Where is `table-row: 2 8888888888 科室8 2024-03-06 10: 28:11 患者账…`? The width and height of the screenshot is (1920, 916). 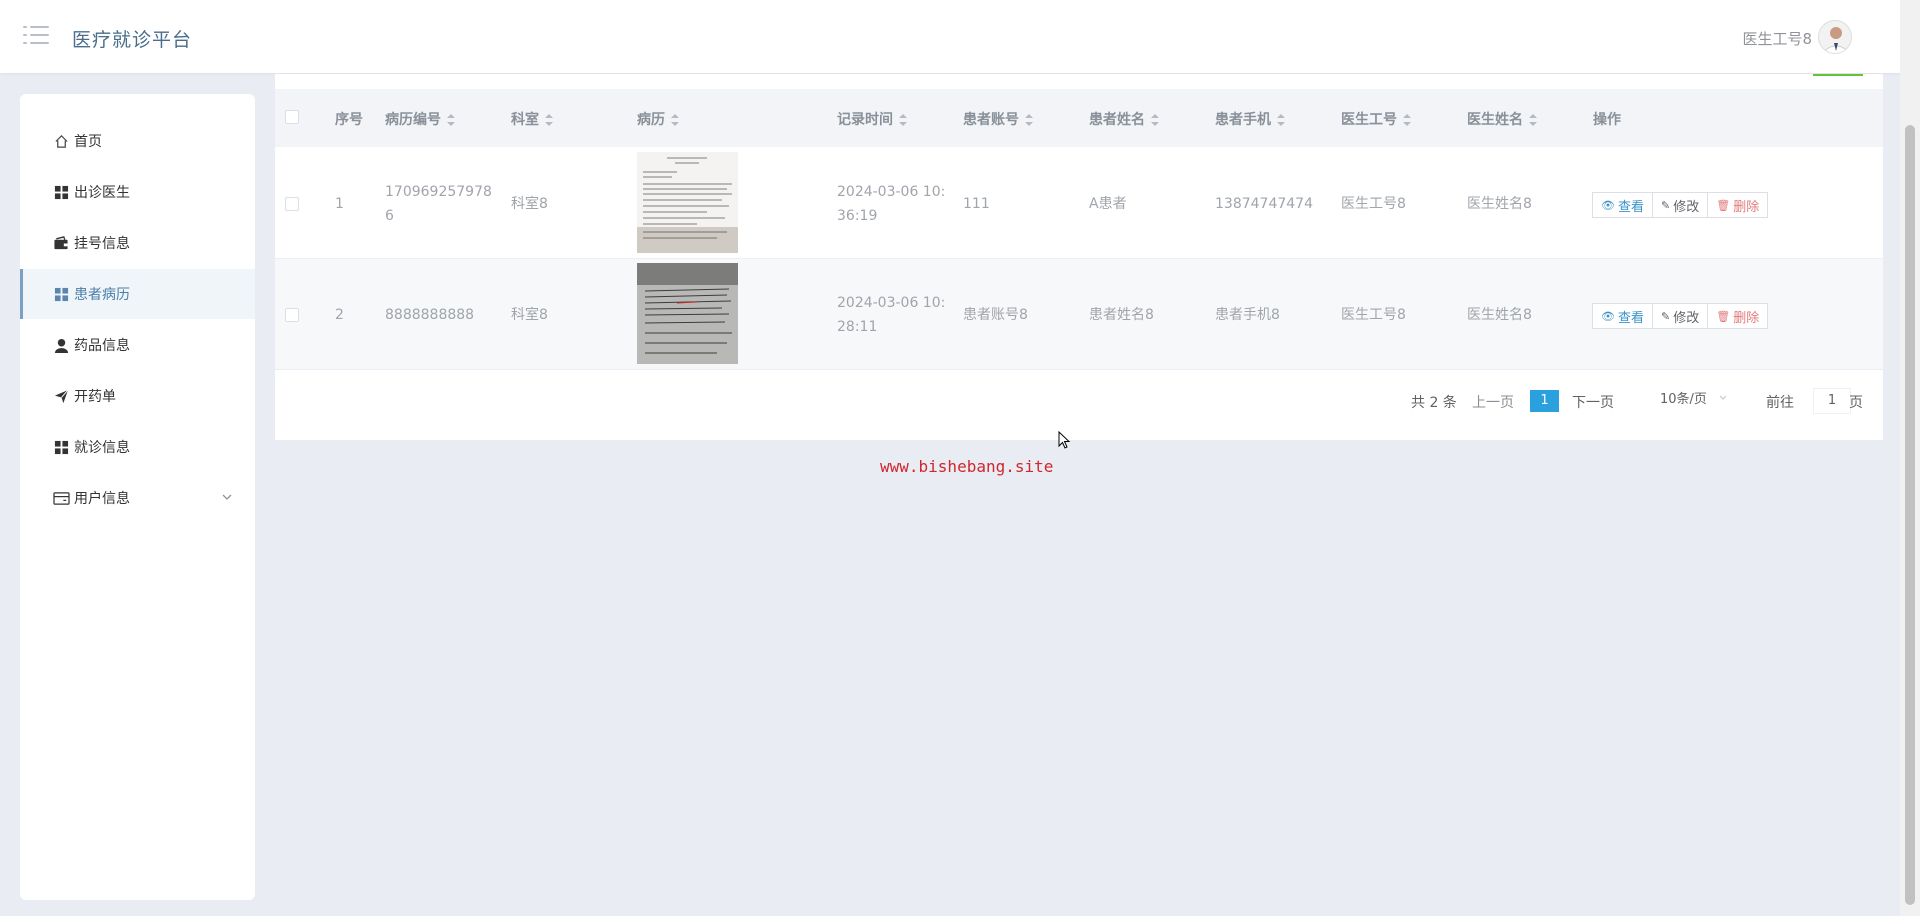 table-row: 2 8888888888 科室8 2024-03-06 10: 28:11 患者账… is located at coordinates (1079, 314).